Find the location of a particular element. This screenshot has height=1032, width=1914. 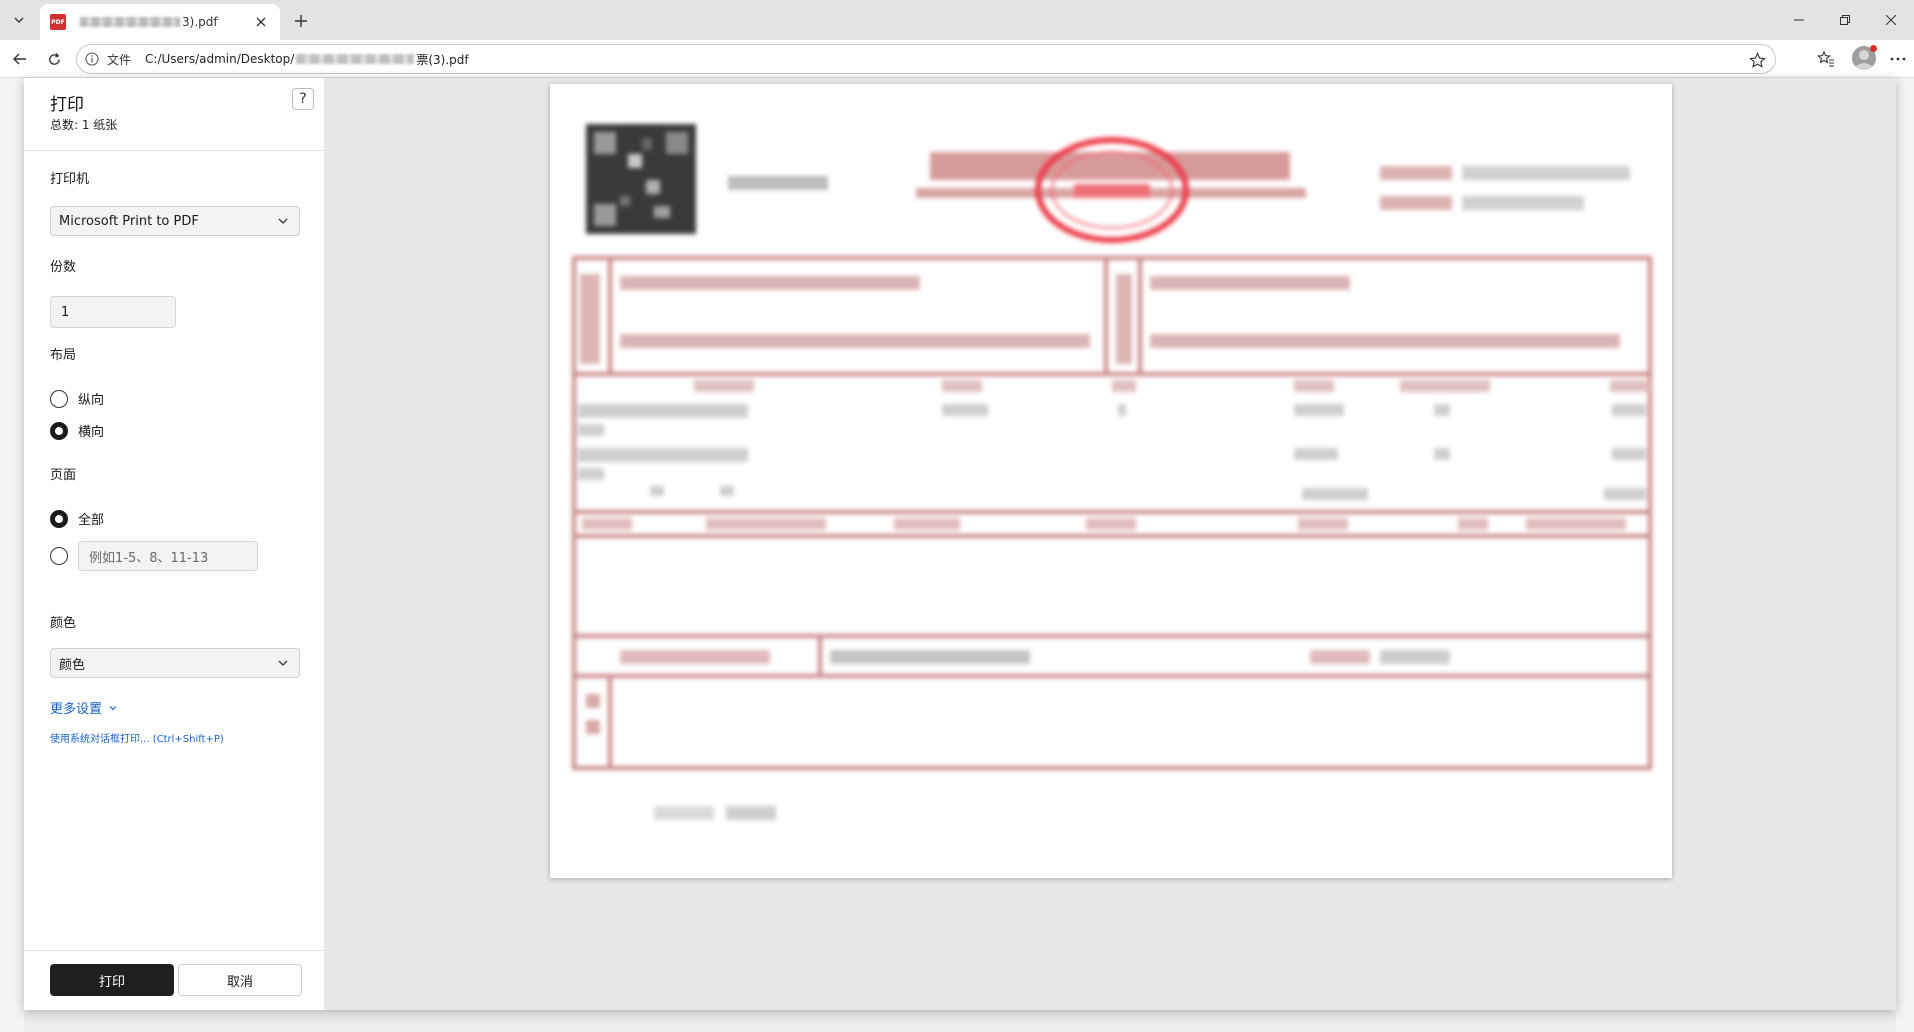

help-button: ? is located at coordinates (303, 99).